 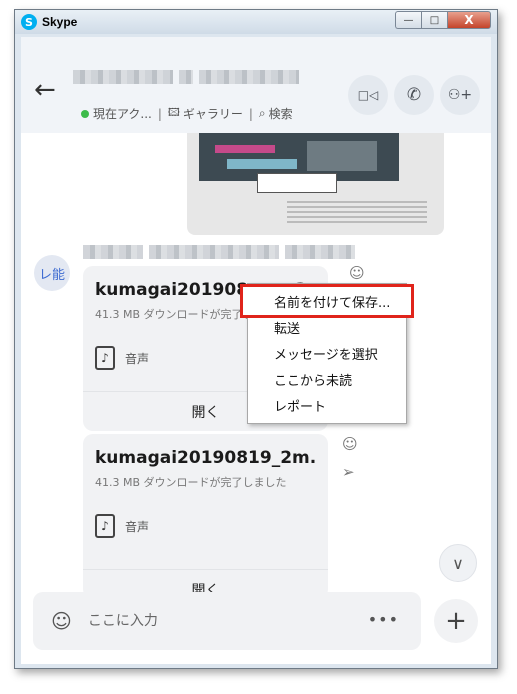 I want to click on chevron-down-icon: ∨, so click(x=458, y=563).